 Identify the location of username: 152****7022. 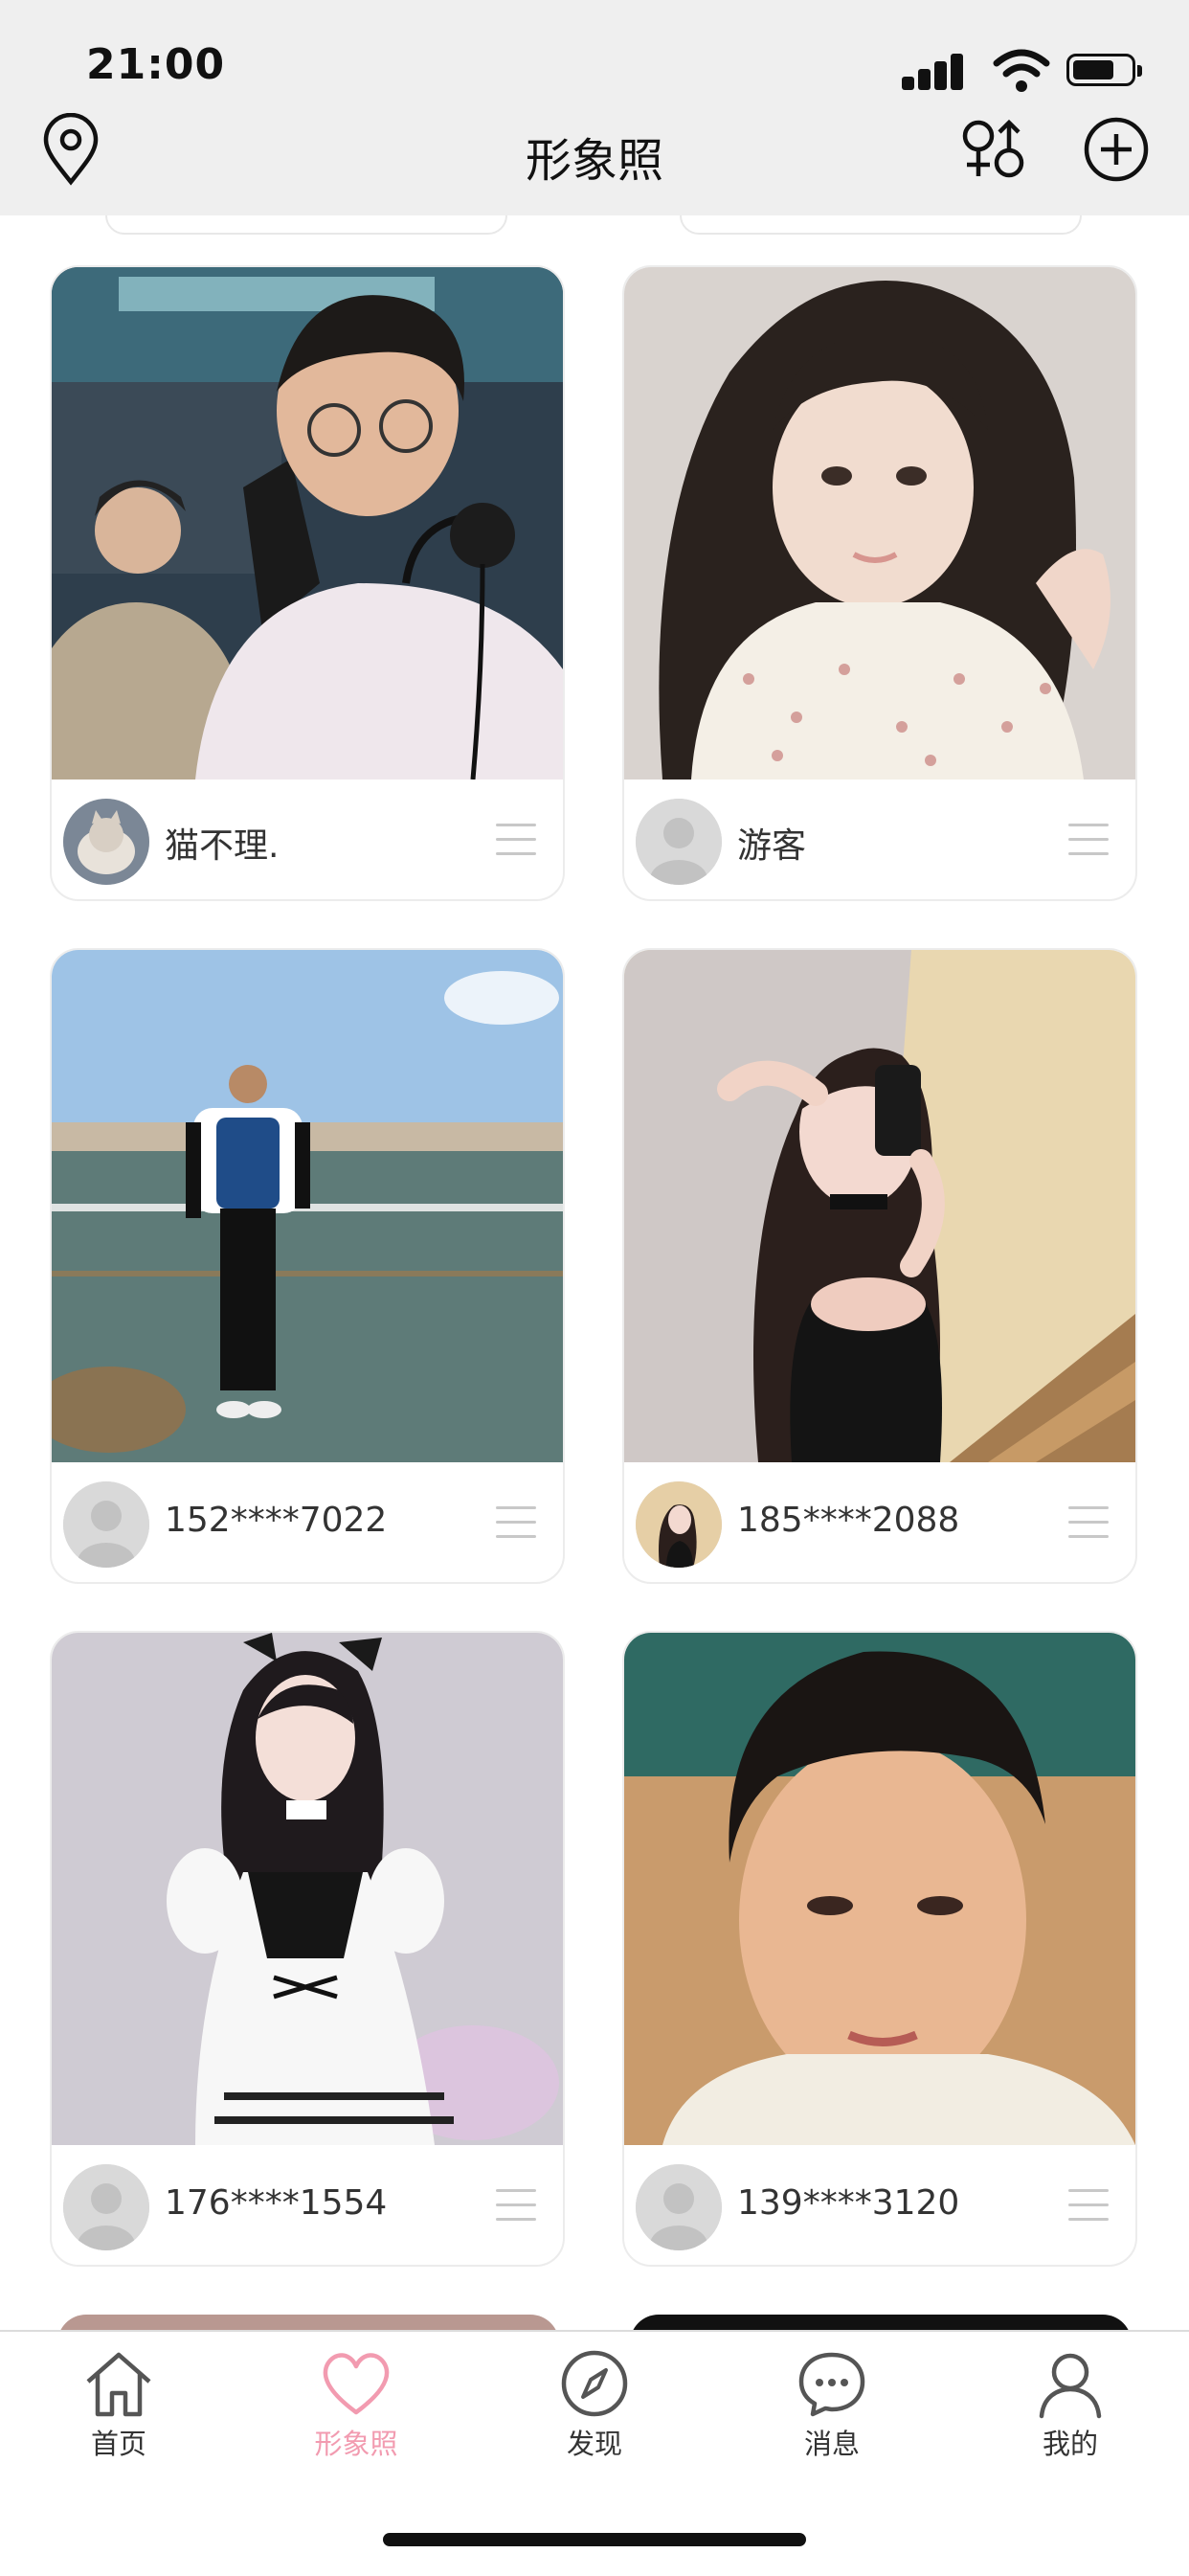
(276, 1520).